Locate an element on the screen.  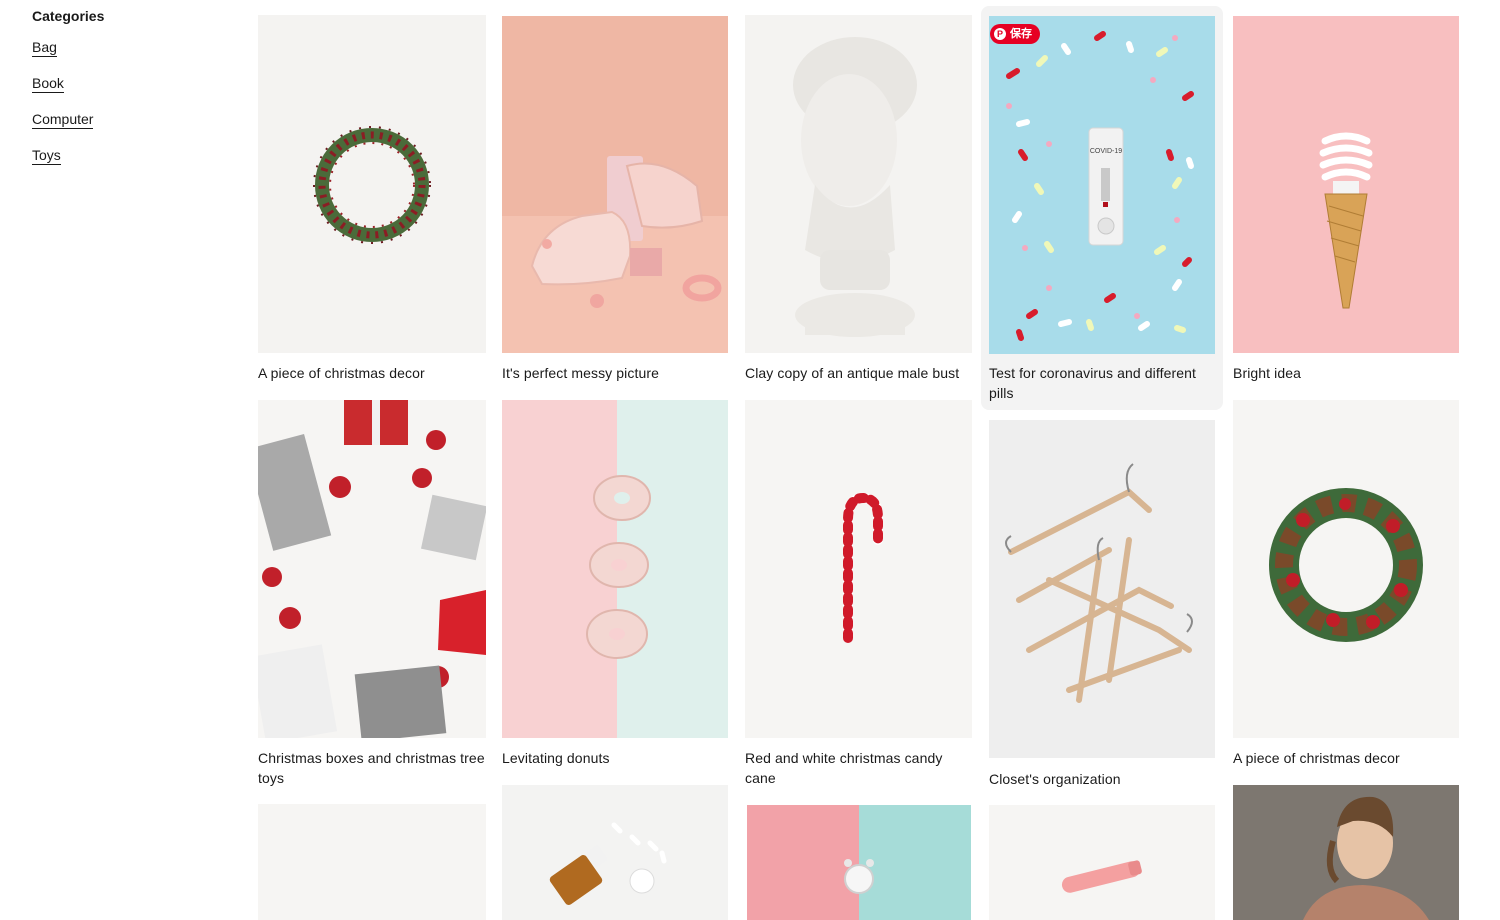
product-image is located at coordinates (372, 862).